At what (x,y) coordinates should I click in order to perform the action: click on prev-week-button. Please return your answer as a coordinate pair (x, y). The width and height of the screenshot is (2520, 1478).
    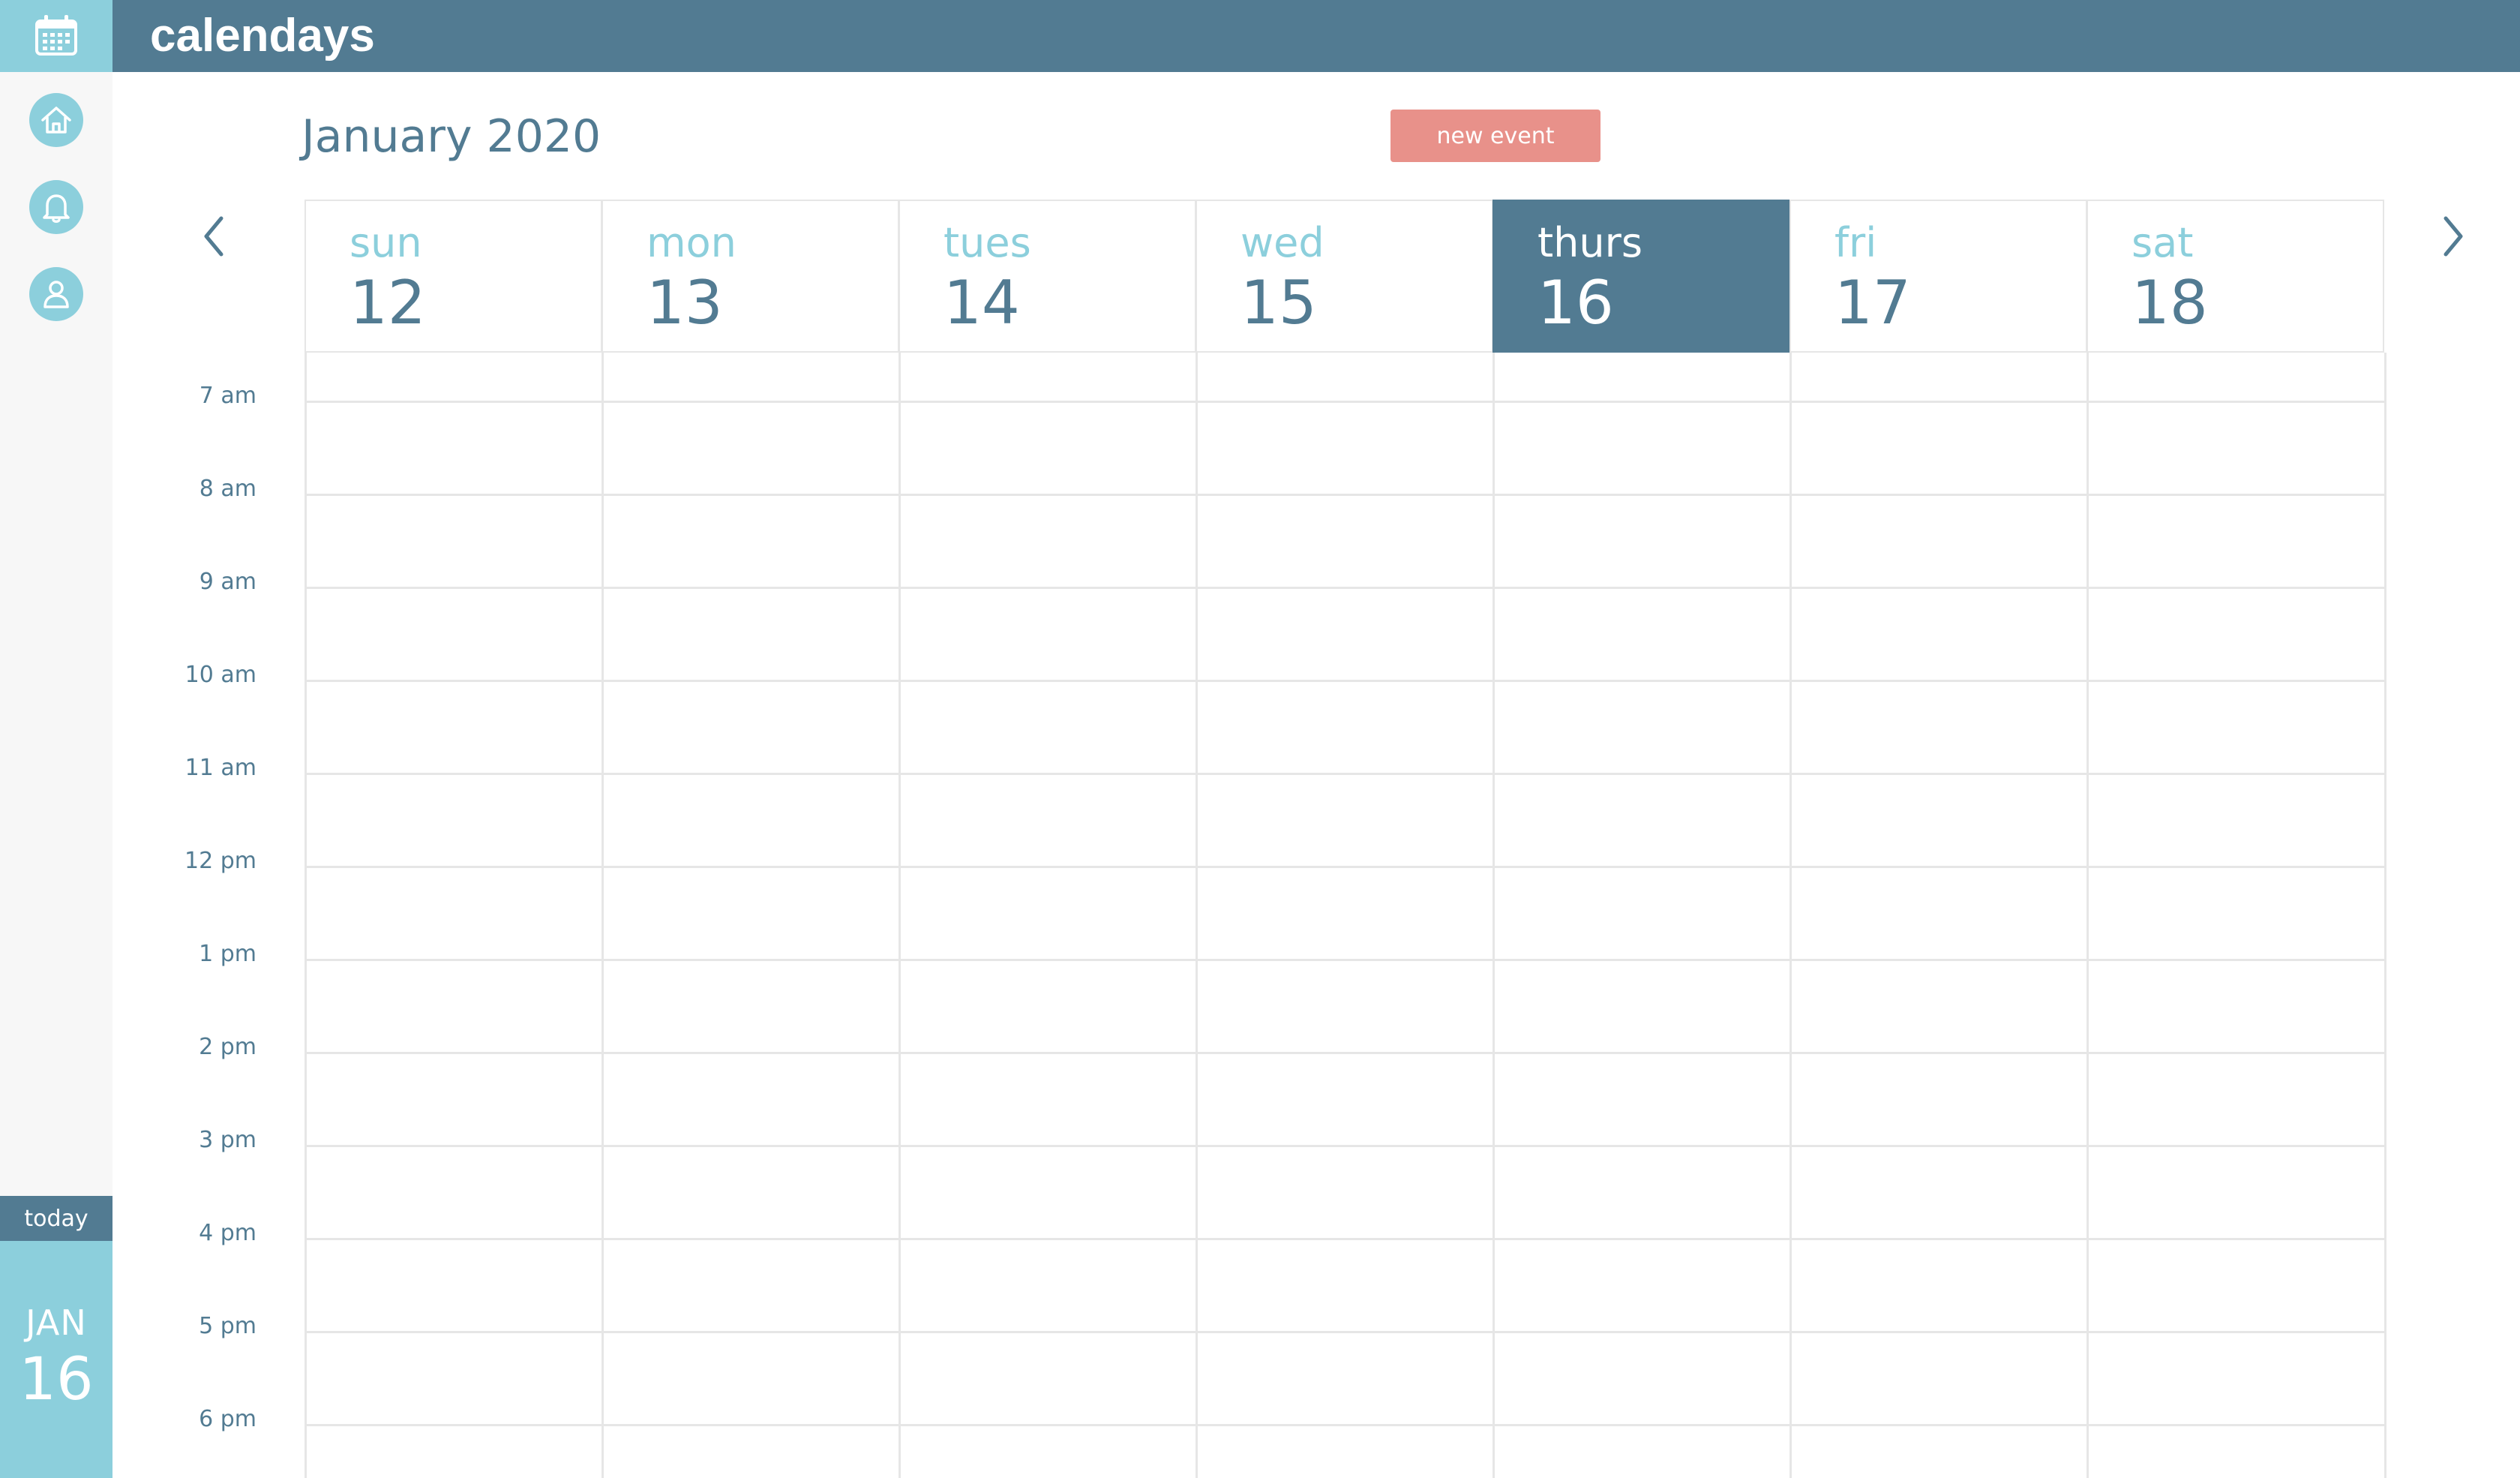
    Looking at the image, I should click on (214, 236).